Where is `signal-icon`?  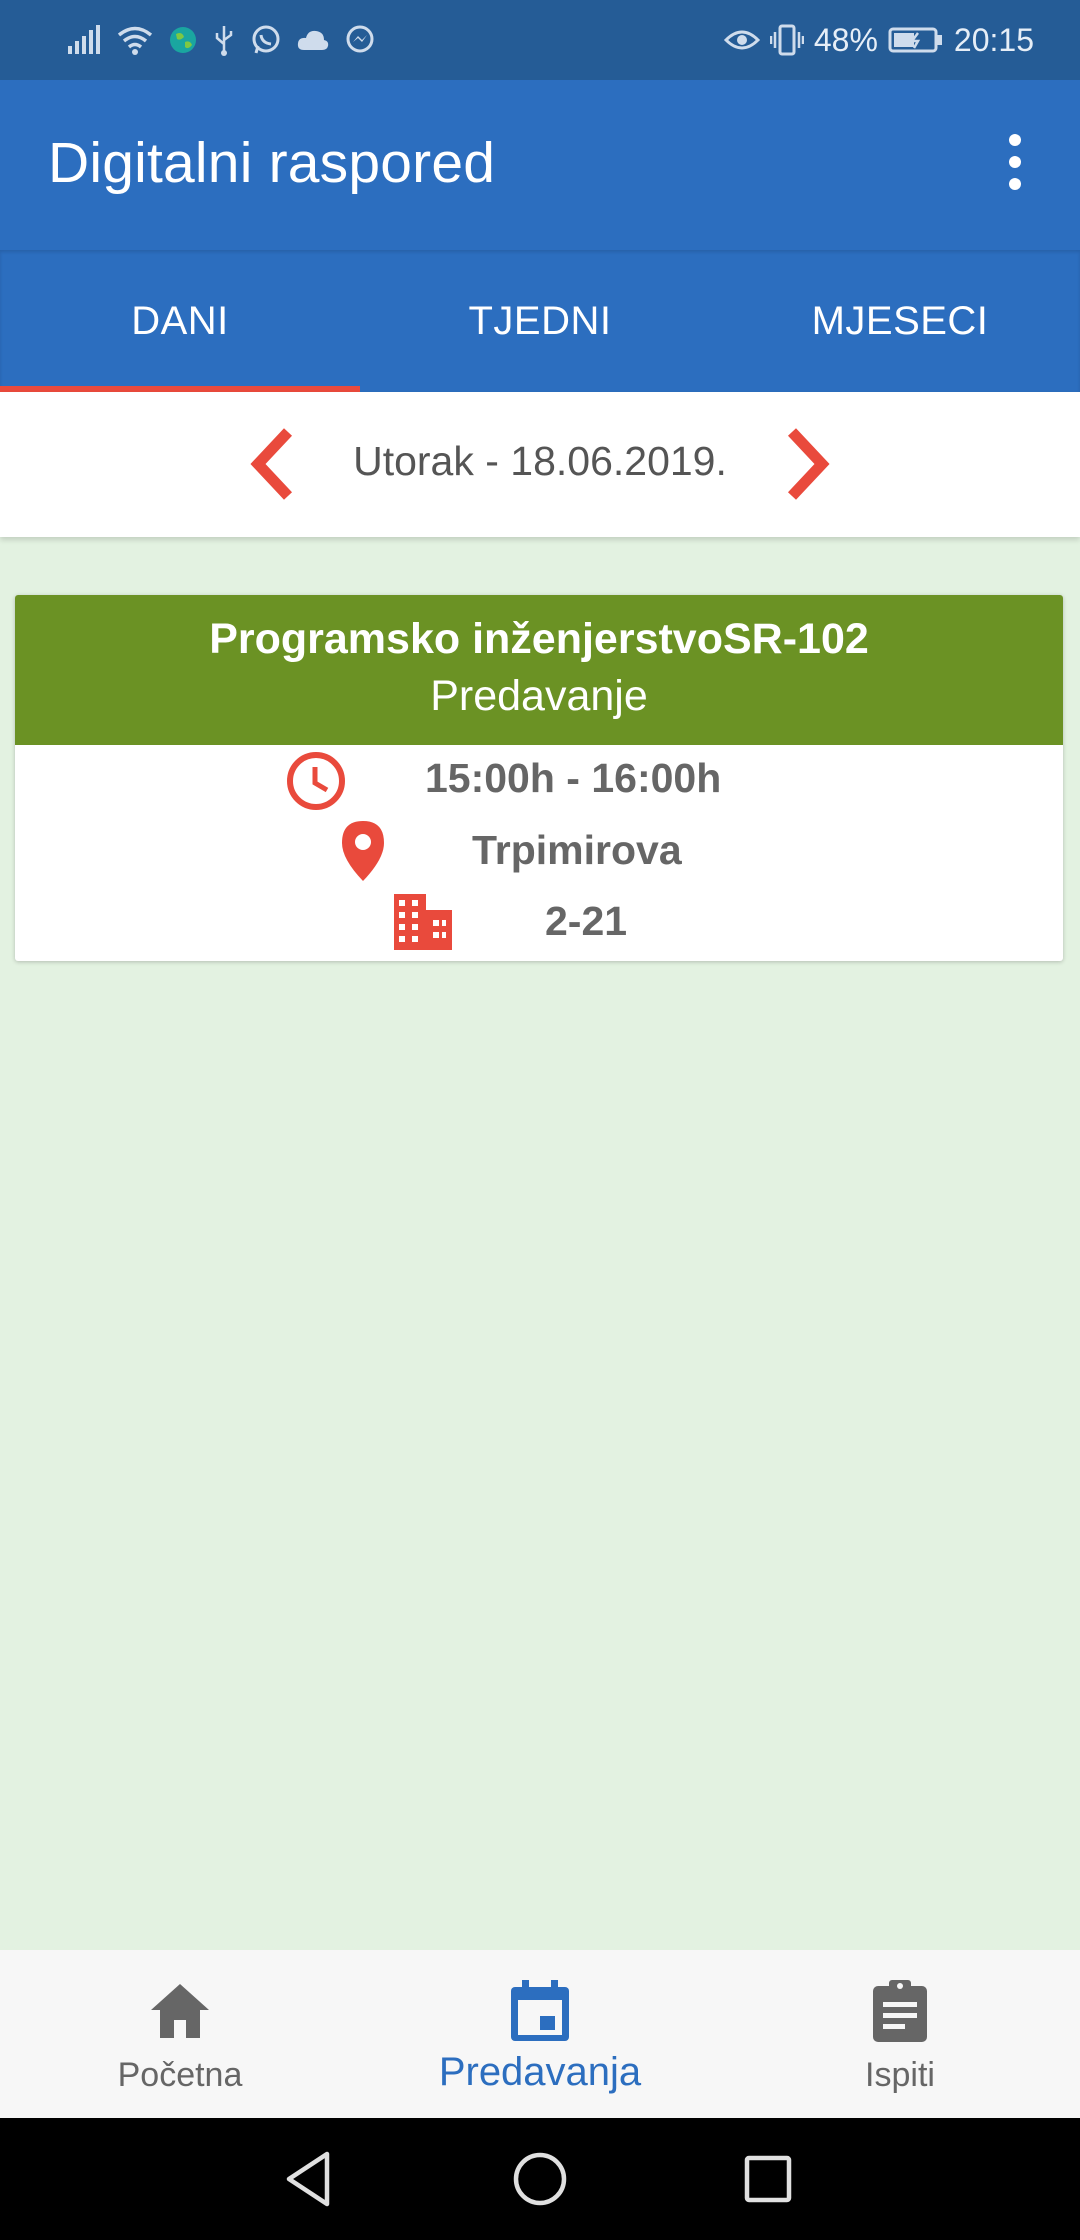 signal-icon is located at coordinates (84, 39).